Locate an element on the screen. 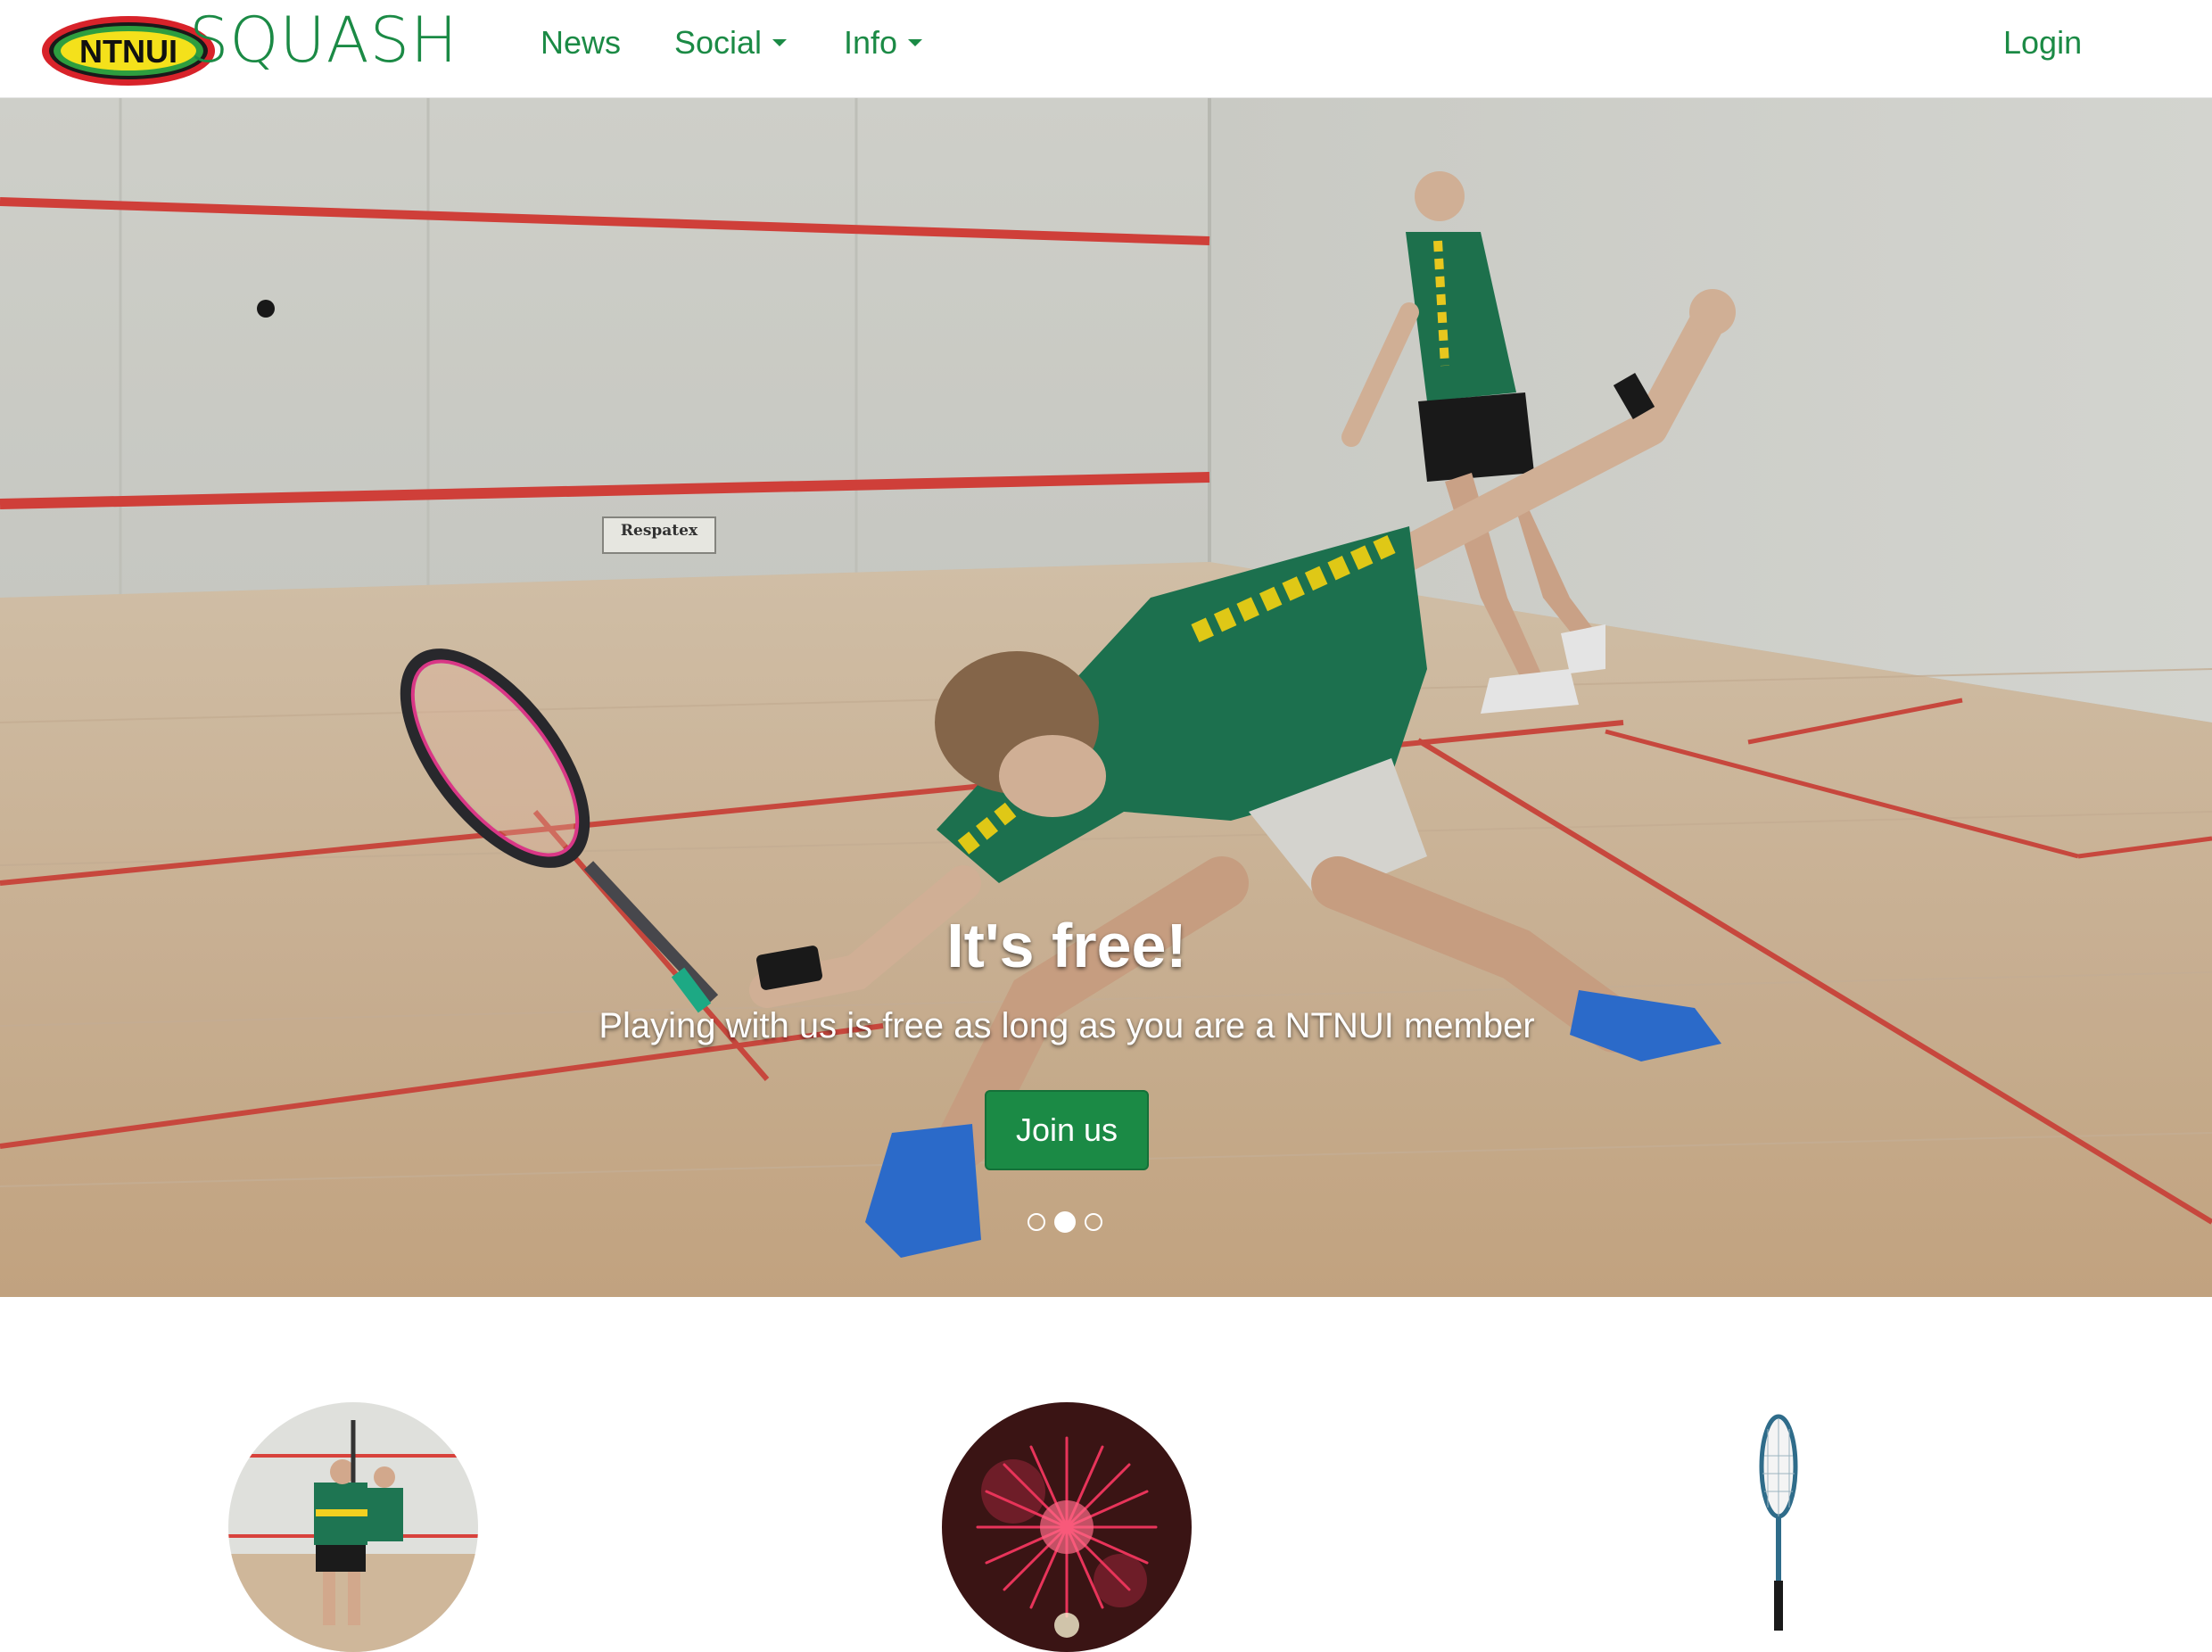 The image size is (2212, 1652). join-us-button: Join us is located at coordinates (1067, 1130).